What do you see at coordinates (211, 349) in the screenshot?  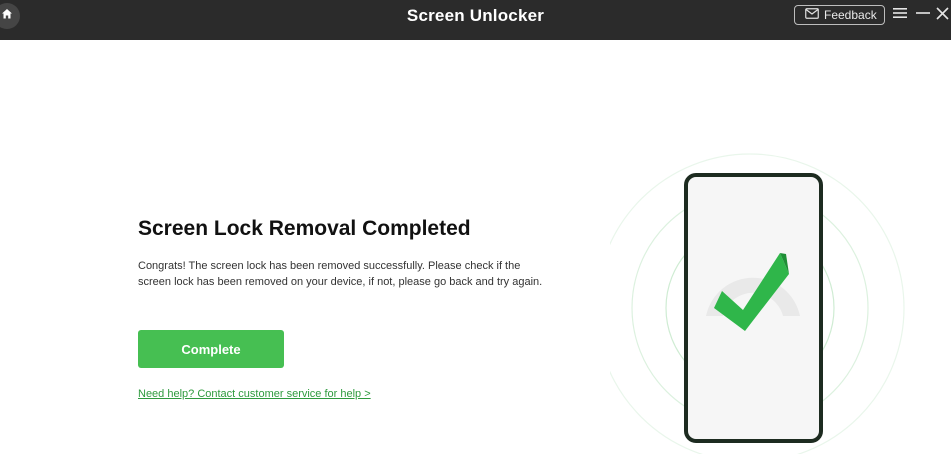 I see `complete-button: Complete` at bounding box center [211, 349].